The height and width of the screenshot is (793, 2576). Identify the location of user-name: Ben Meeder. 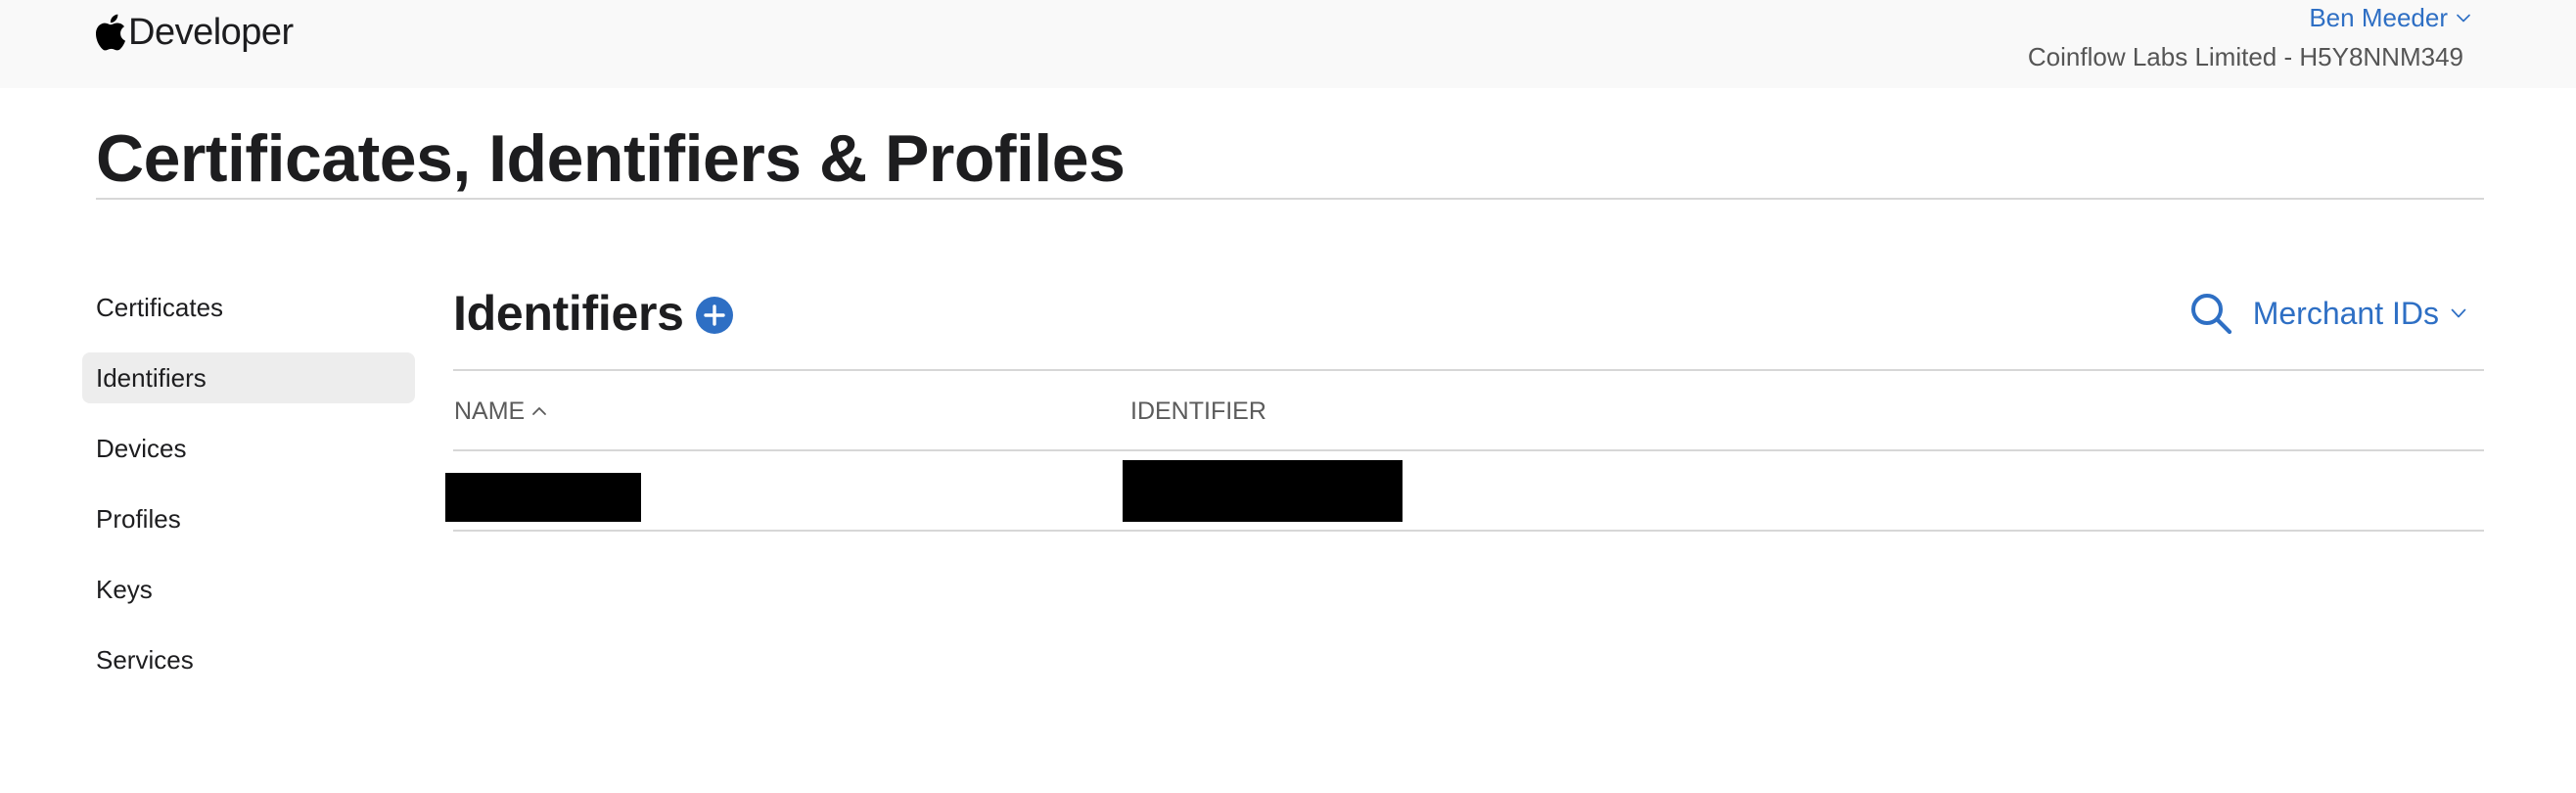
(2378, 17).